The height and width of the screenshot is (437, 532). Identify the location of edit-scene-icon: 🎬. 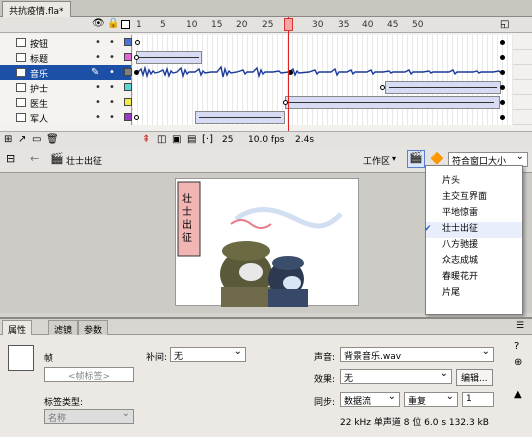
(416, 159).